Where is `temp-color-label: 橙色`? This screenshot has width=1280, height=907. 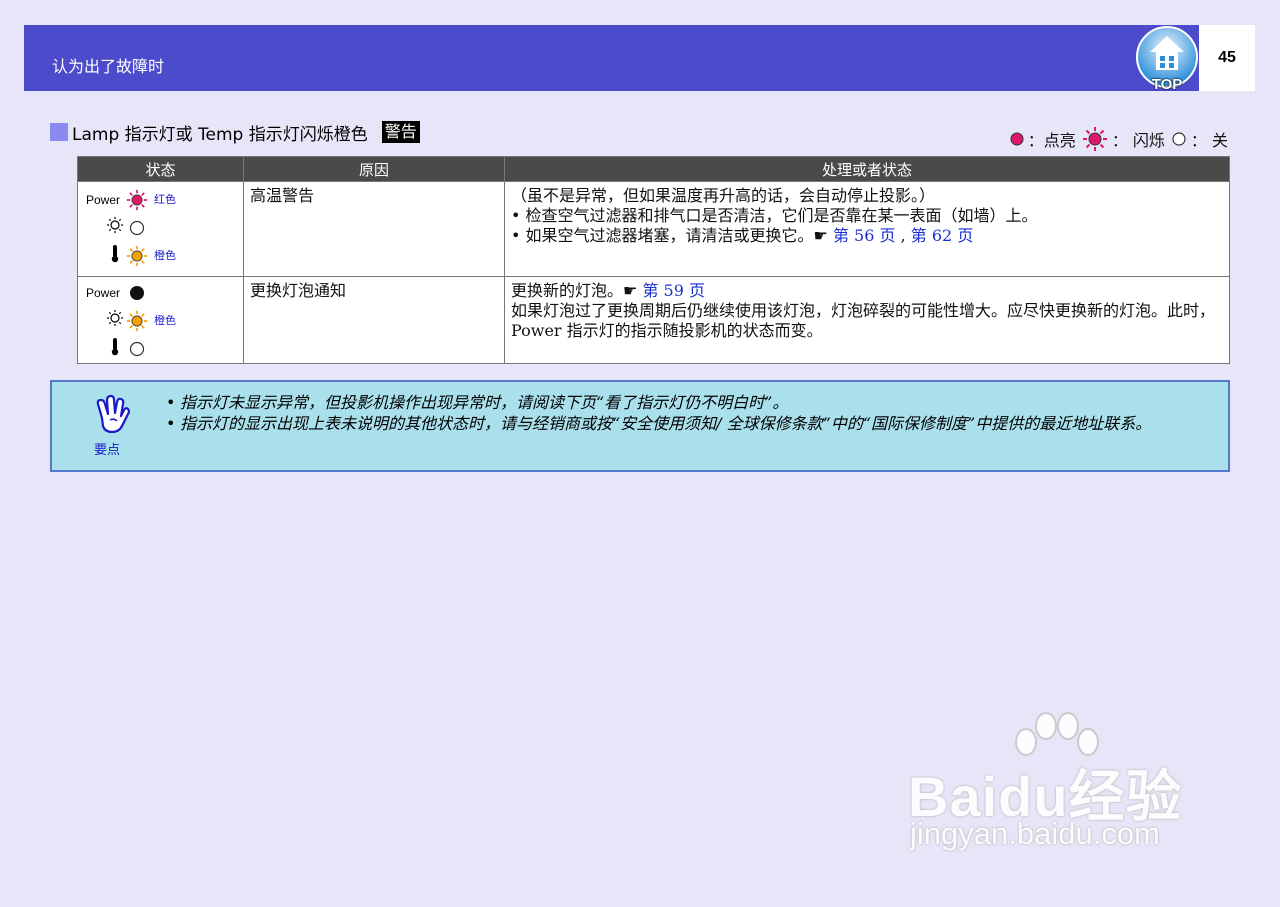
temp-color-label: 橙色 is located at coordinates (165, 255).